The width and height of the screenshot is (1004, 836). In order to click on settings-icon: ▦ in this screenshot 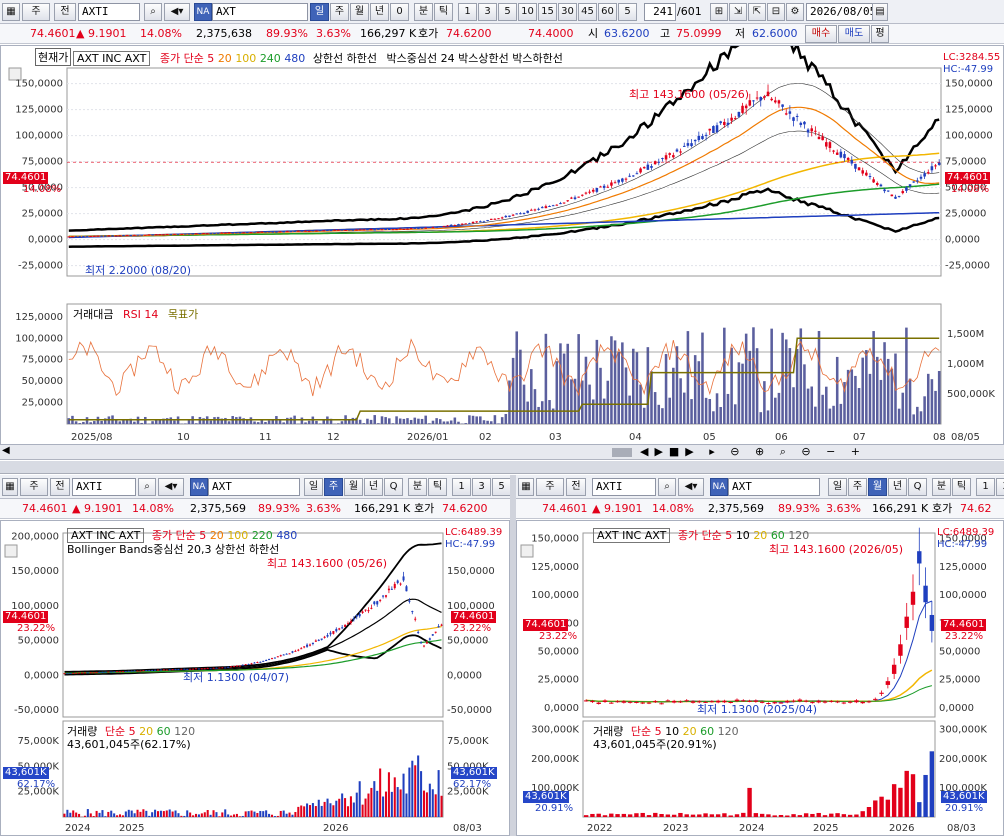, I will do `click(11, 12)`.